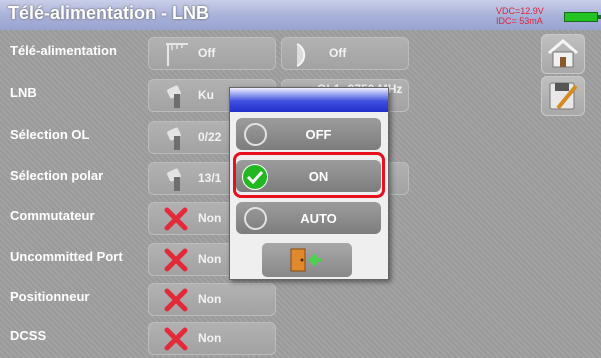 This screenshot has height=358, width=601. What do you see at coordinates (206, 95) in the screenshot?
I see `lnb-value: Ku` at bounding box center [206, 95].